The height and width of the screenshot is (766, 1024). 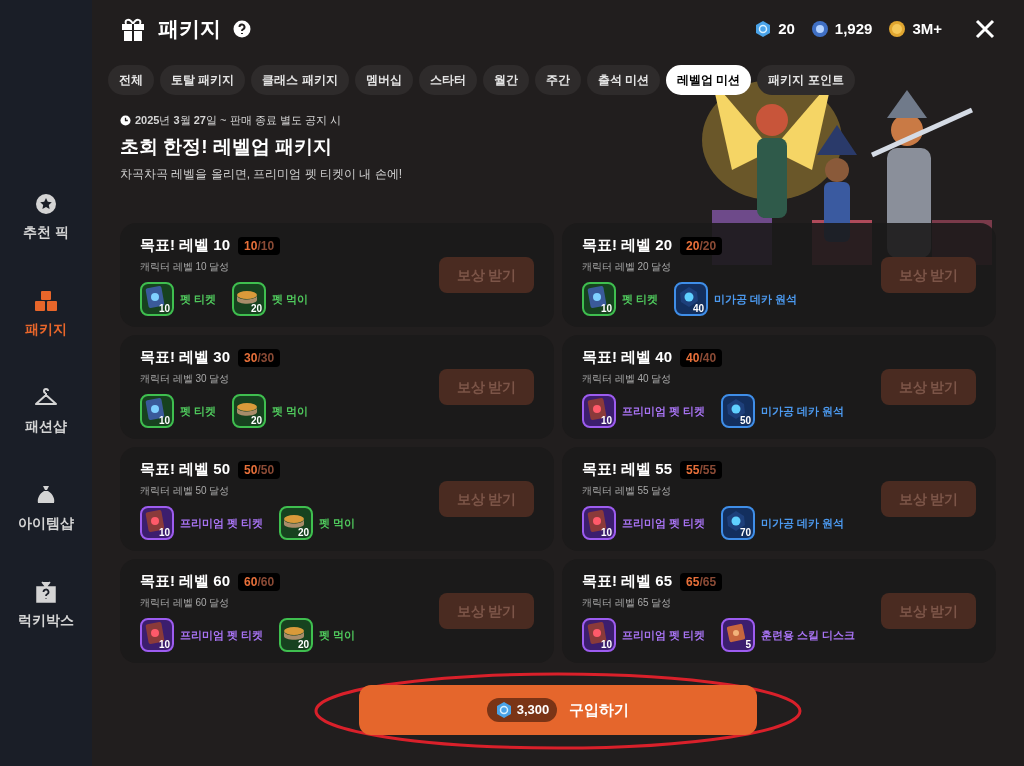 I want to click on category-tab: 클래스 패키지, so click(x=300, y=80).